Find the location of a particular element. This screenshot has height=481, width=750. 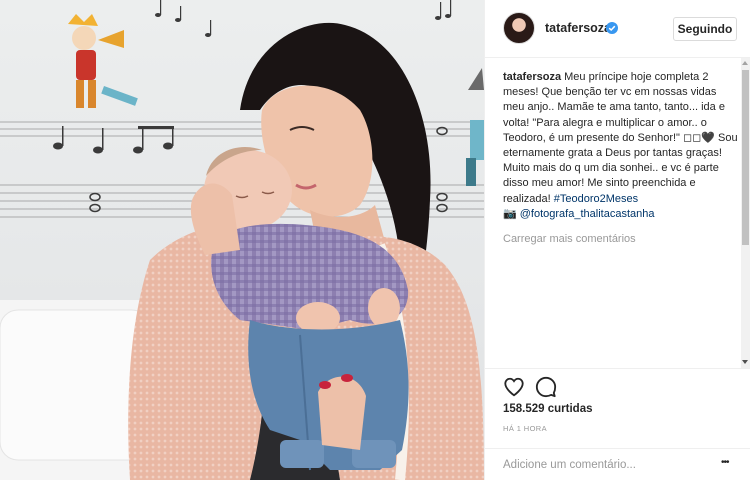

comment-row: ••• is located at coordinates (617, 464).